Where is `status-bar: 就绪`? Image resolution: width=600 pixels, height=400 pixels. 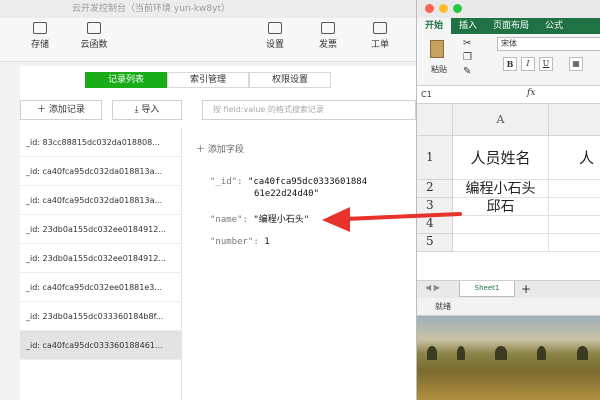 status-bar: 就绪 is located at coordinates (508, 307).